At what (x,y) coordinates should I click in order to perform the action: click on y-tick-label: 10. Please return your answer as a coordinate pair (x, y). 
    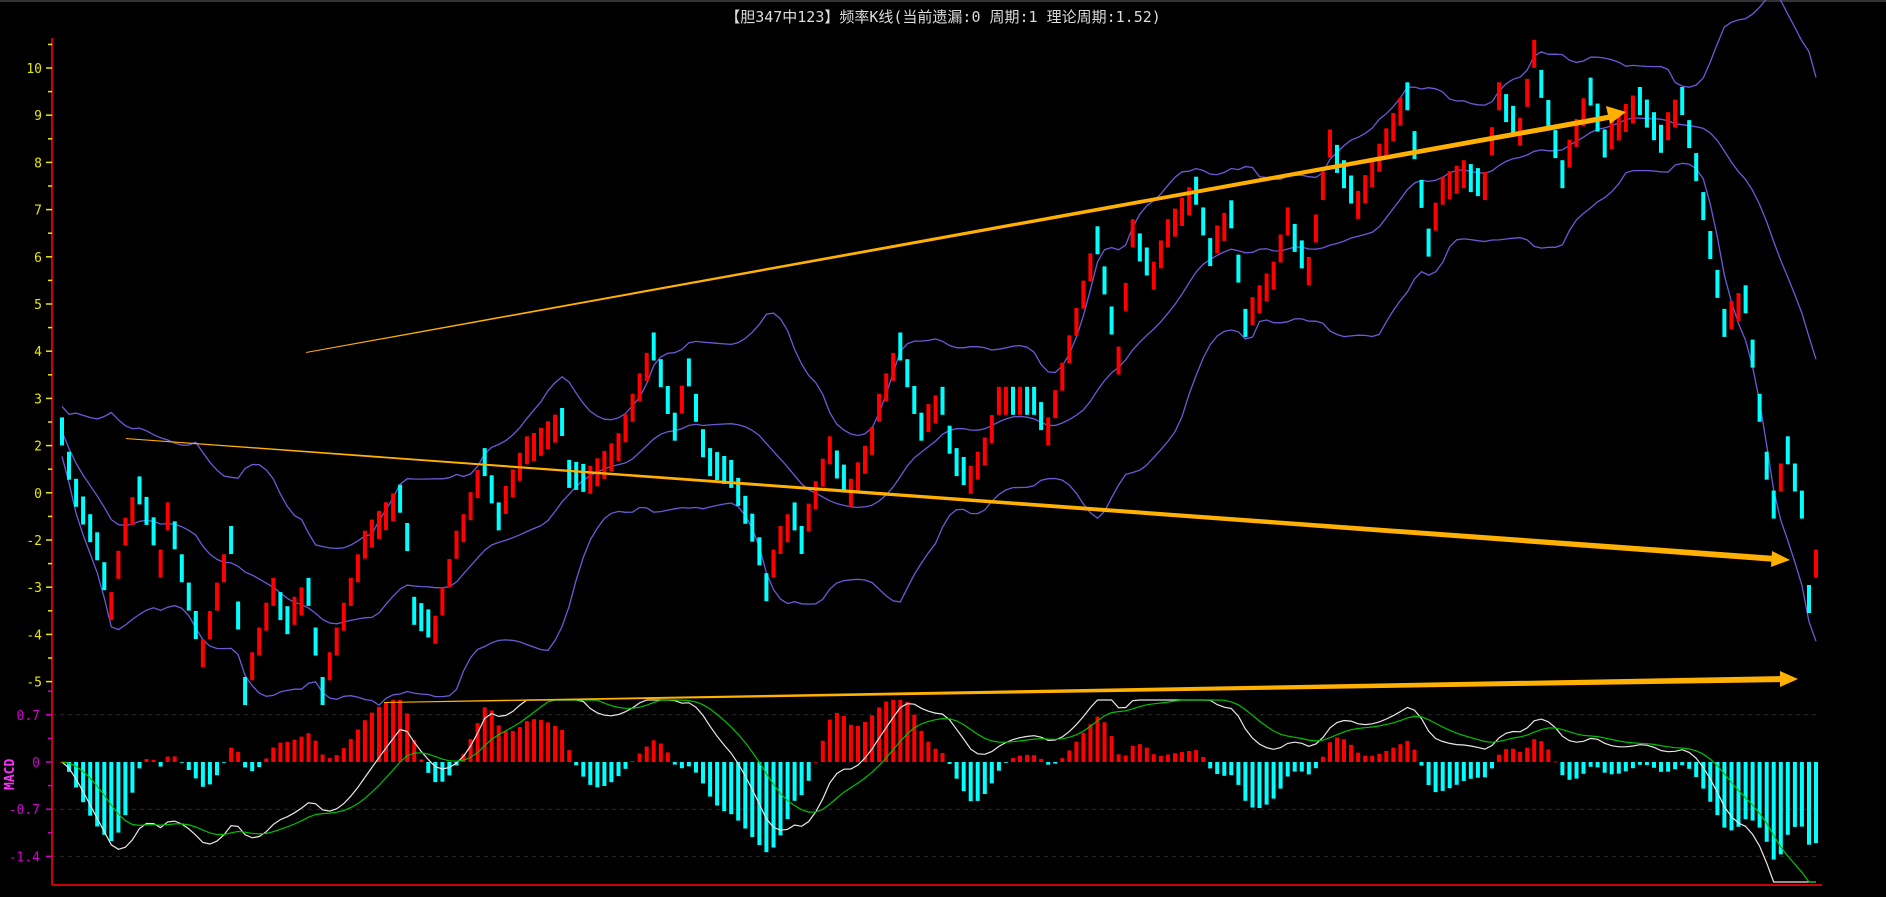
    Looking at the image, I should click on (34, 69).